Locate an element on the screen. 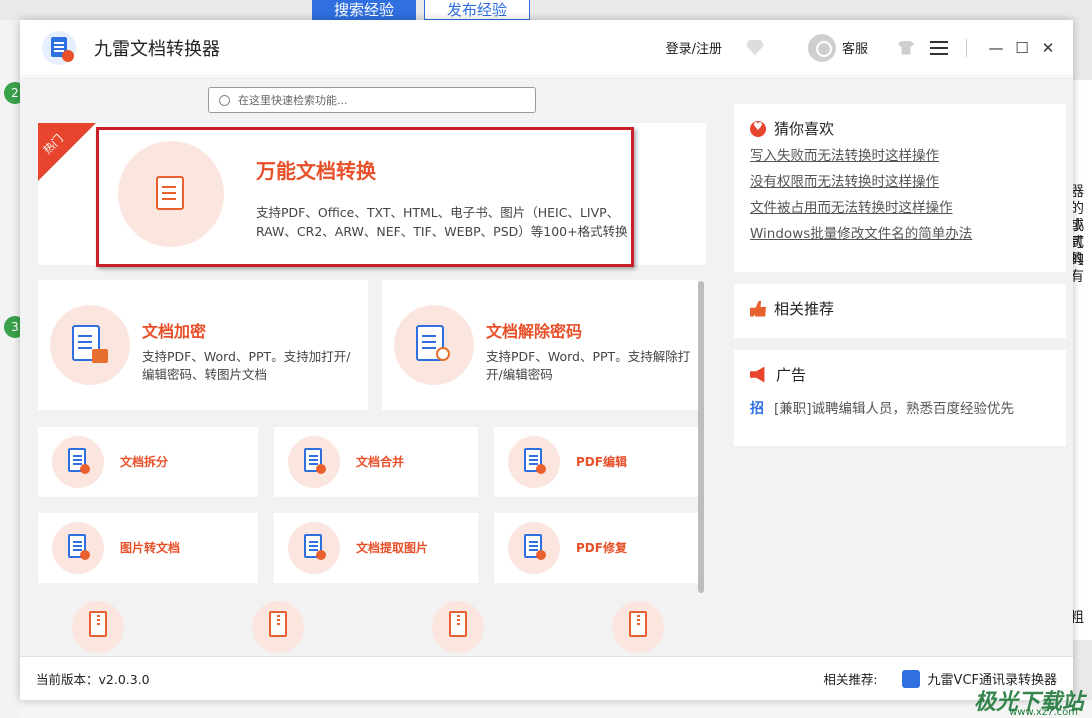 This screenshot has height=718, width=1092. feature-card-merge: 文档合并 is located at coordinates (376, 462).